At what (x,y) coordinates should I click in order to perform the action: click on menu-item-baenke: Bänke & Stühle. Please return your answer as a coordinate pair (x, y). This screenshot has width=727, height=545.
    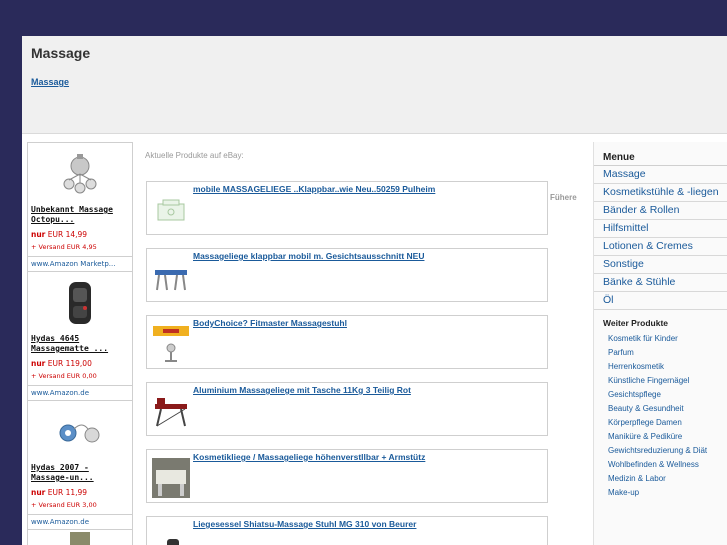
    Looking at the image, I should click on (660, 283).